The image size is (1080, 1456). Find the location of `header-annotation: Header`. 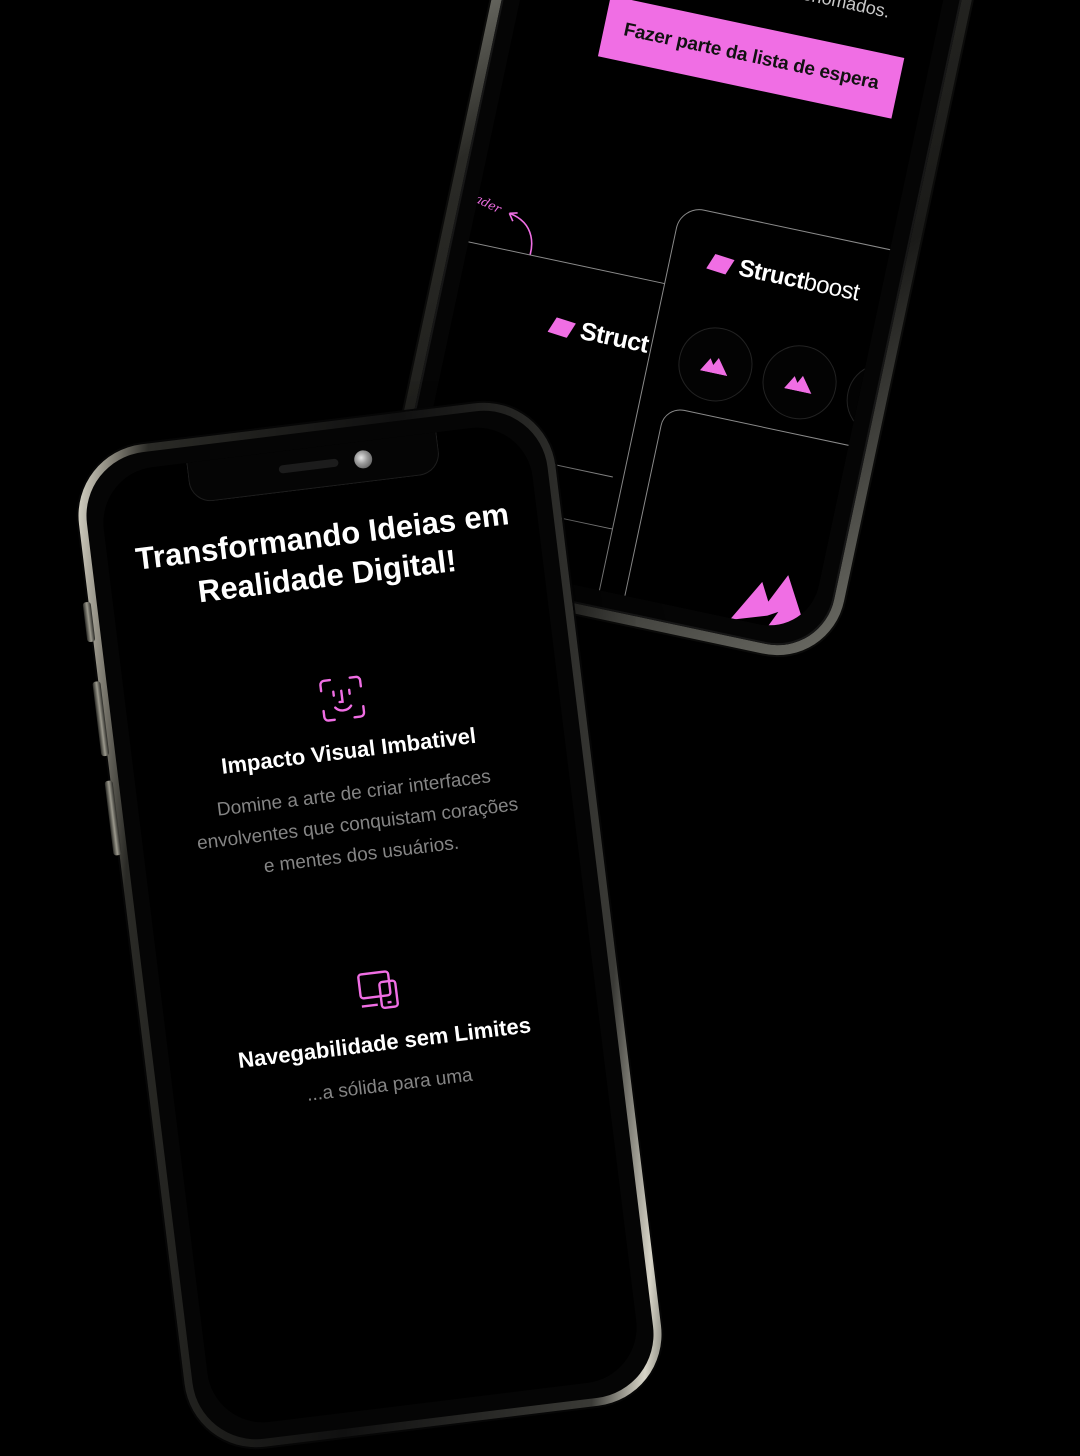

header-annotation: Header is located at coordinates (480, 200).